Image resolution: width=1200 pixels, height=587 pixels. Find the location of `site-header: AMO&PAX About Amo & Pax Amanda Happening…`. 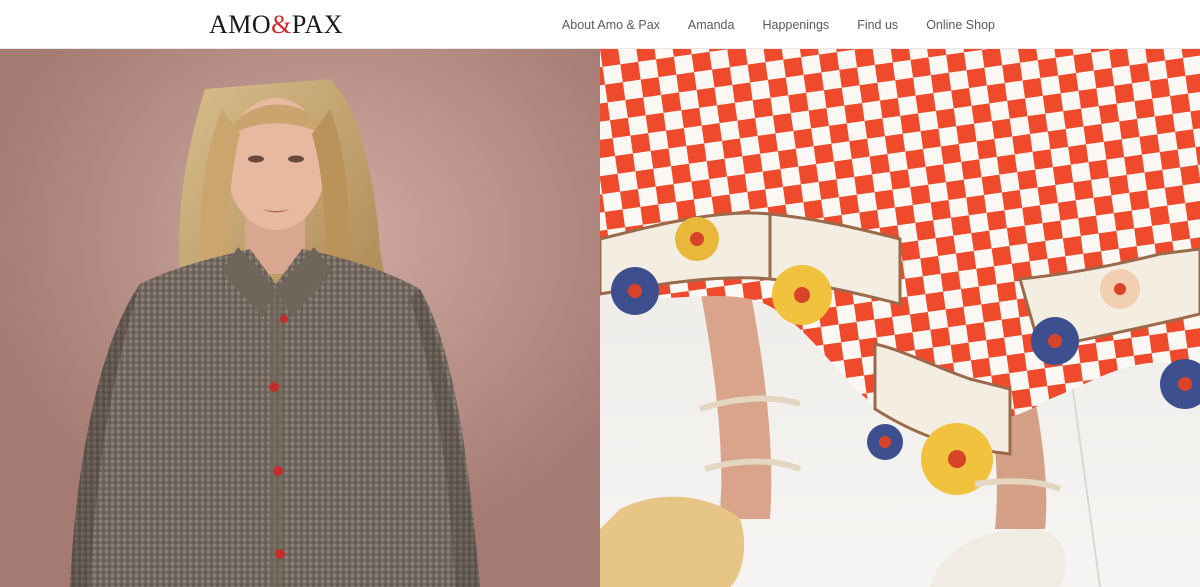

site-header: AMO&PAX About Amo & Pax Amanda Happening… is located at coordinates (600, 24).